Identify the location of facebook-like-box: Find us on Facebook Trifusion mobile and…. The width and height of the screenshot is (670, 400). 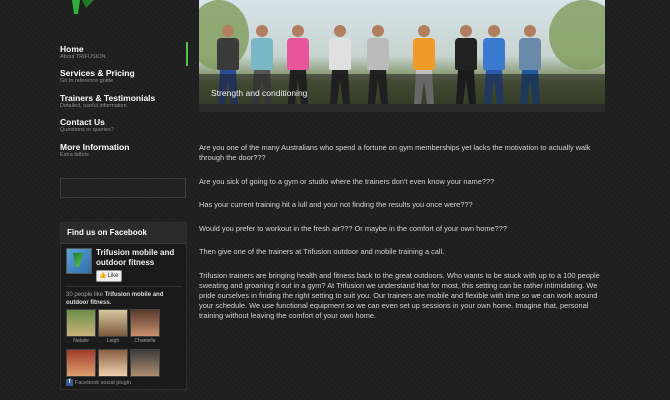
(123, 306).